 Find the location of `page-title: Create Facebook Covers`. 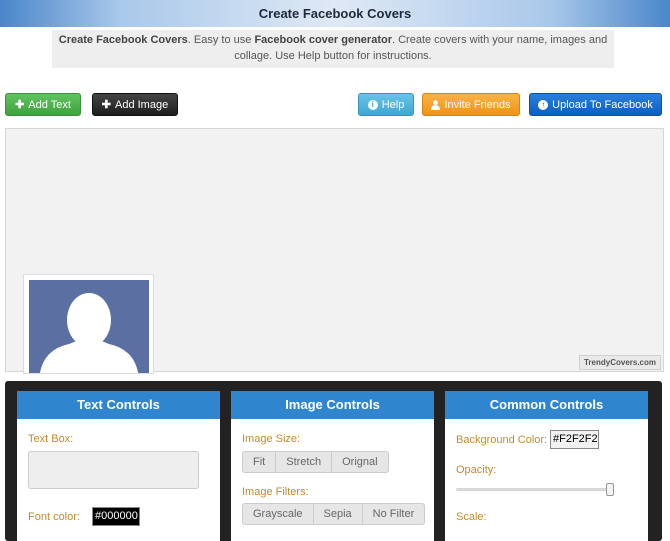

page-title: Create Facebook Covers is located at coordinates (335, 13).